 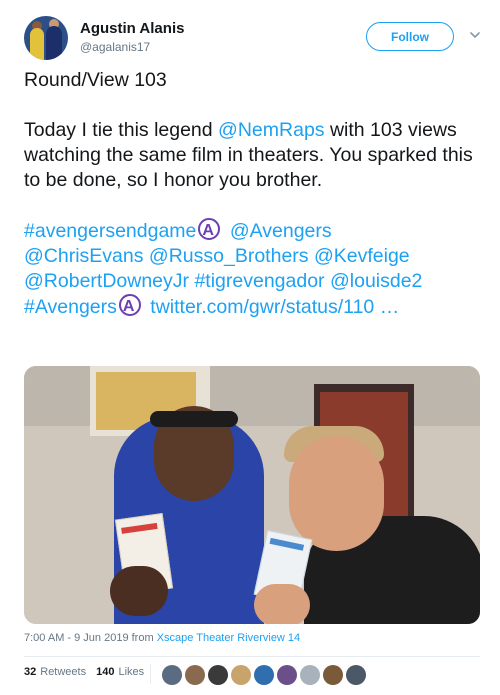 What do you see at coordinates (121, 130) in the screenshot?
I see `tweet-text-segment: Today I tie this legend` at bounding box center [121, 130].